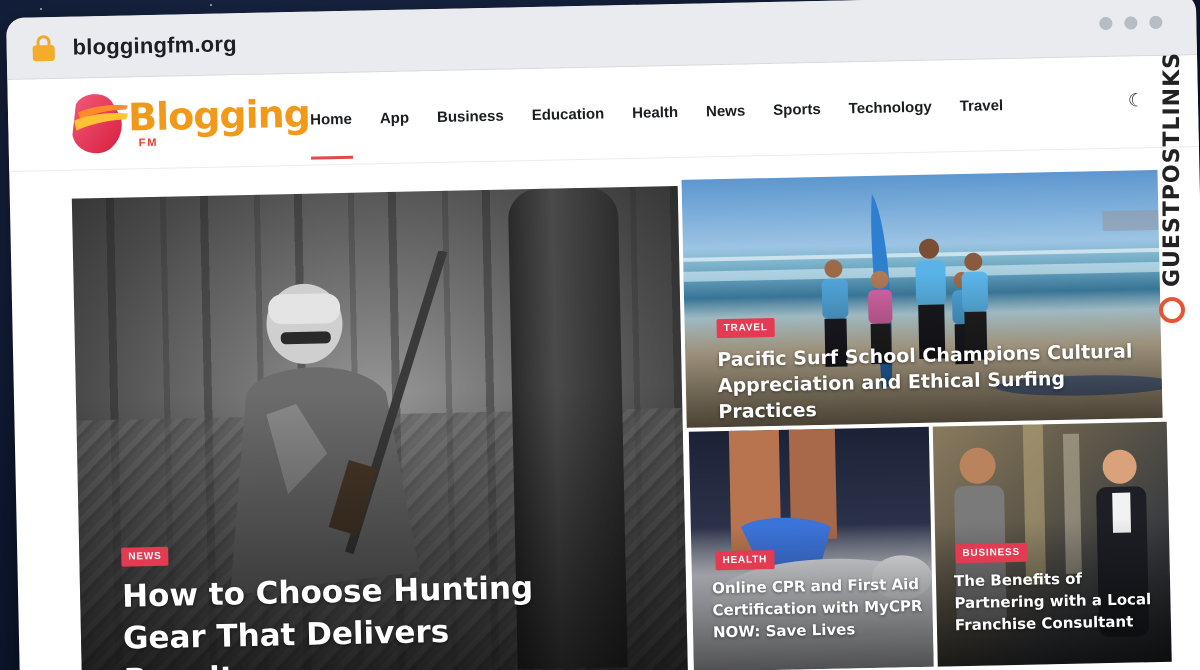 Image resolution: width=1200 pixels, height=670 pixels. Describe the element at coordinates (219, 115) in the screenshot. I see `logo-text: Blogging` at that location.